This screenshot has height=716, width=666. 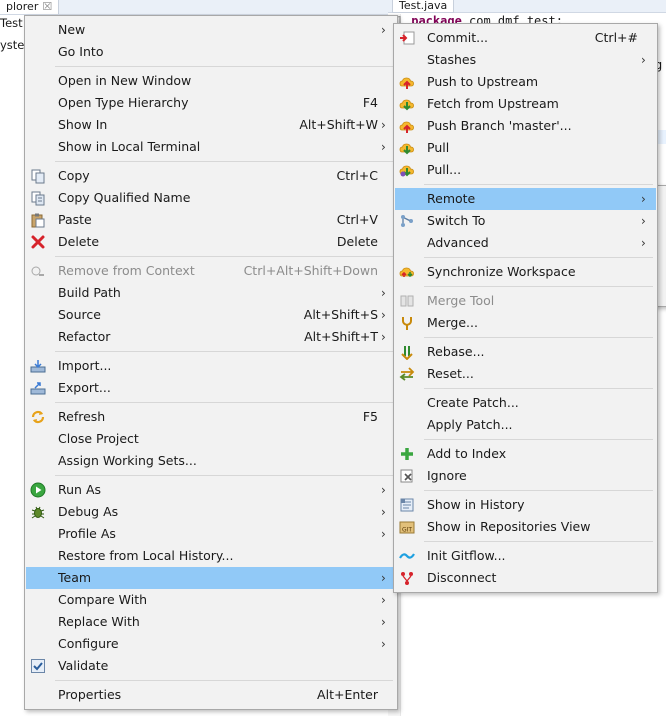 I want to click on team_menu-item-push-to-upstream: Push to Upstream, so click(x=525, y=82).